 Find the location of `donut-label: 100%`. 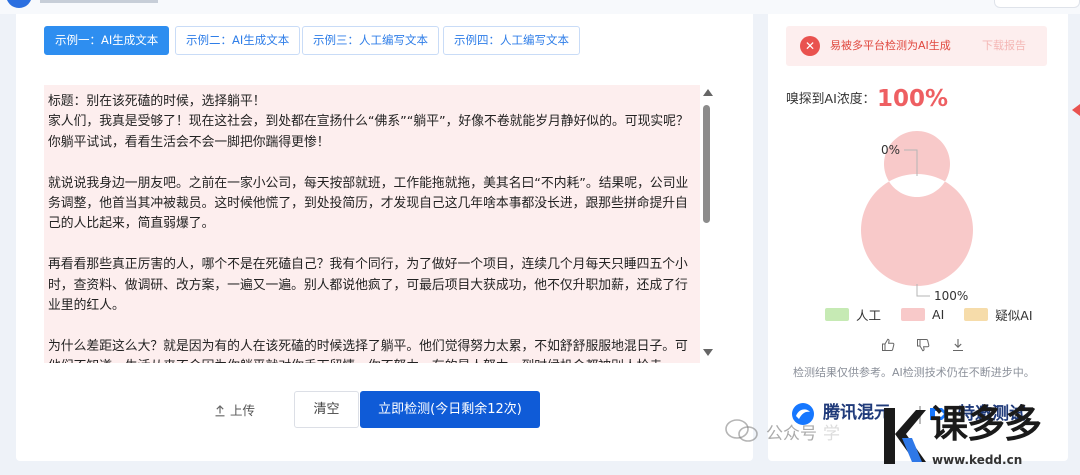

donut-label: 100% is located at coordinates (951, 296).